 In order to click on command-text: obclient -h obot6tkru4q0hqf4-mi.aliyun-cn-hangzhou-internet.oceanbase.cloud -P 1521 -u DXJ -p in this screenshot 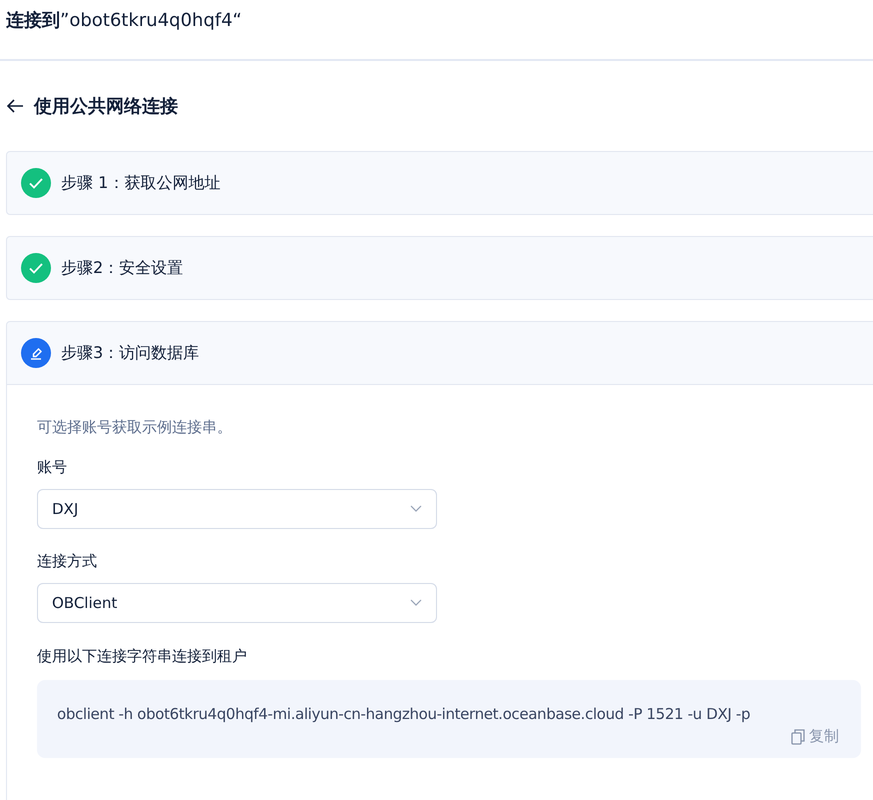, I will do `click(403, 714)`.